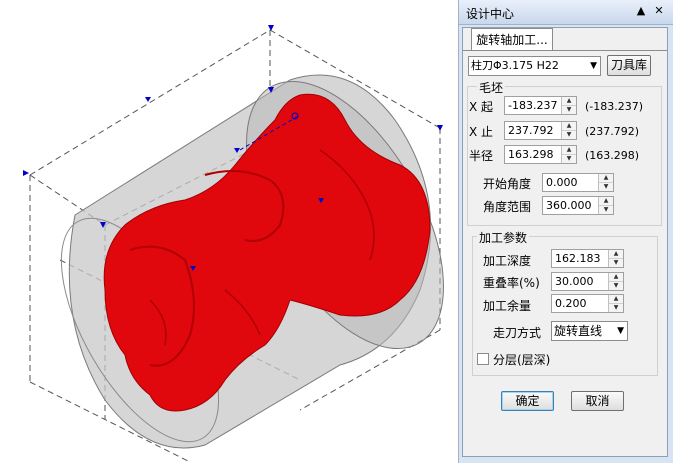 The image size is (676, 463). I want to click on x-start-readout: (-183.237), so click(614, 106).